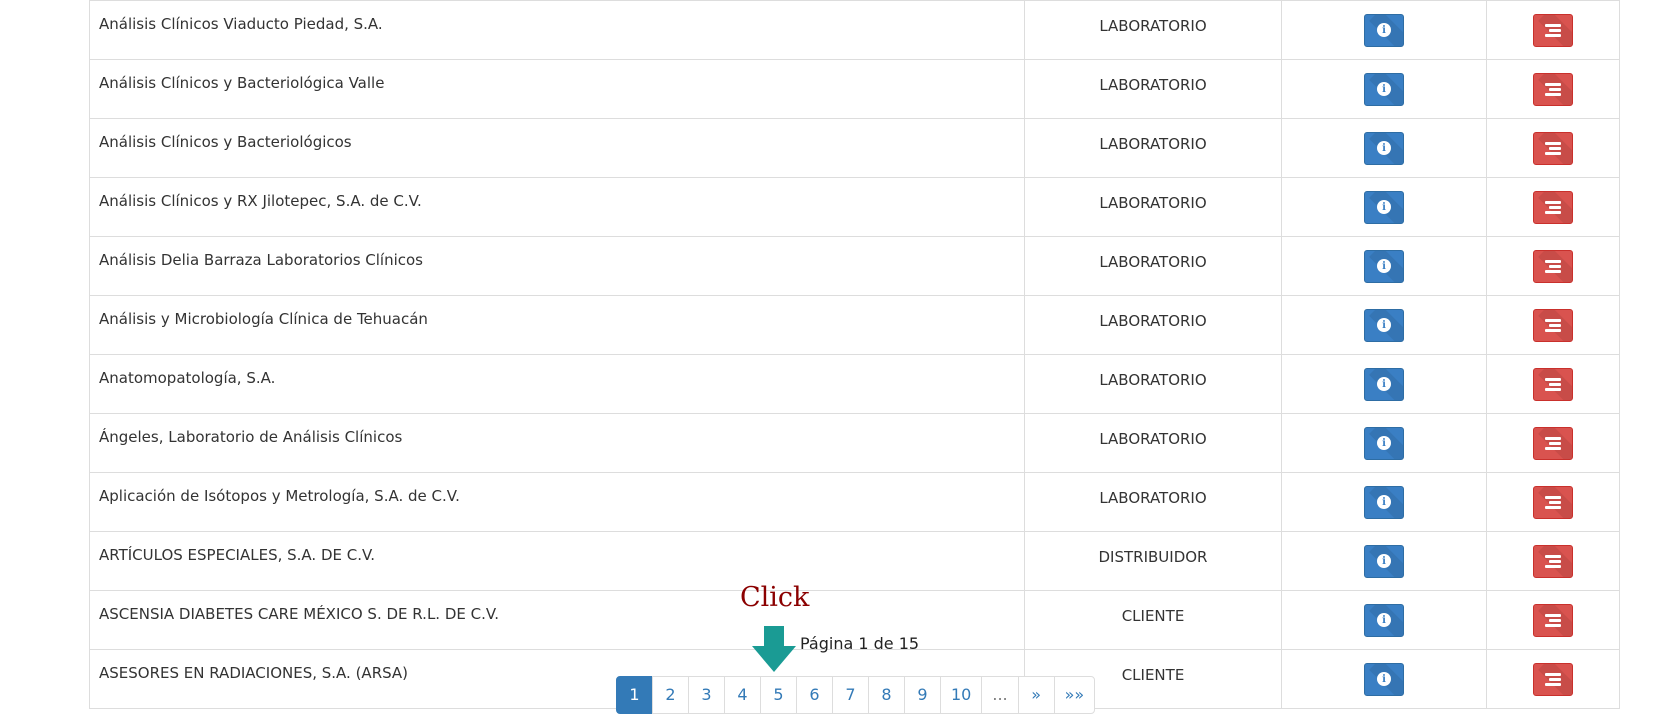 Image resolution: width=1675 pixels, height=727 pixels. Describe the element at coordinates (1036, 695) in the screenshot. I see `next-page-link: »` at that location.